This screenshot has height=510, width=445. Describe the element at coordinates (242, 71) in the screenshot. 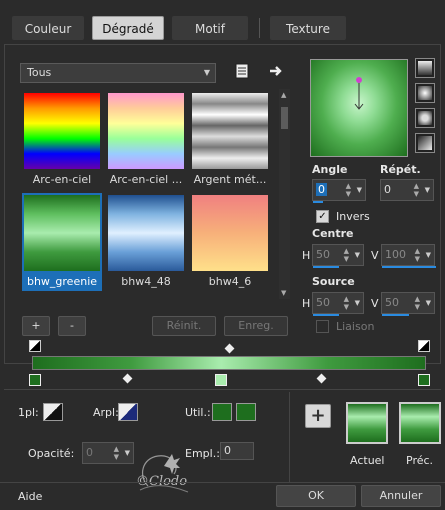

I see `document-icon` at that location.